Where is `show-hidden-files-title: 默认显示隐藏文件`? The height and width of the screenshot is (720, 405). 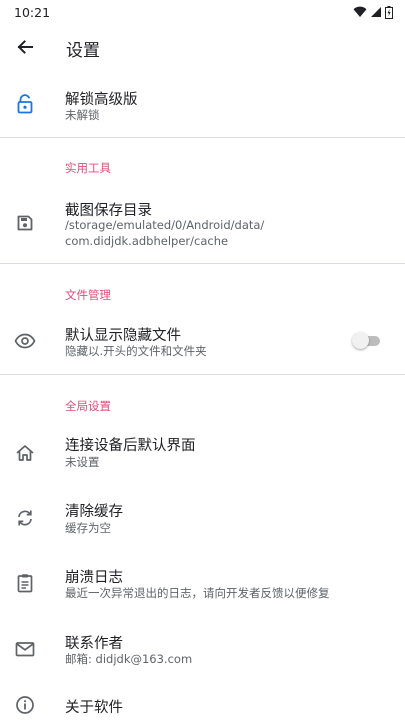
show-hidden-files-title: 默认显示隐藏文件 is located at coordinates (123, 336).